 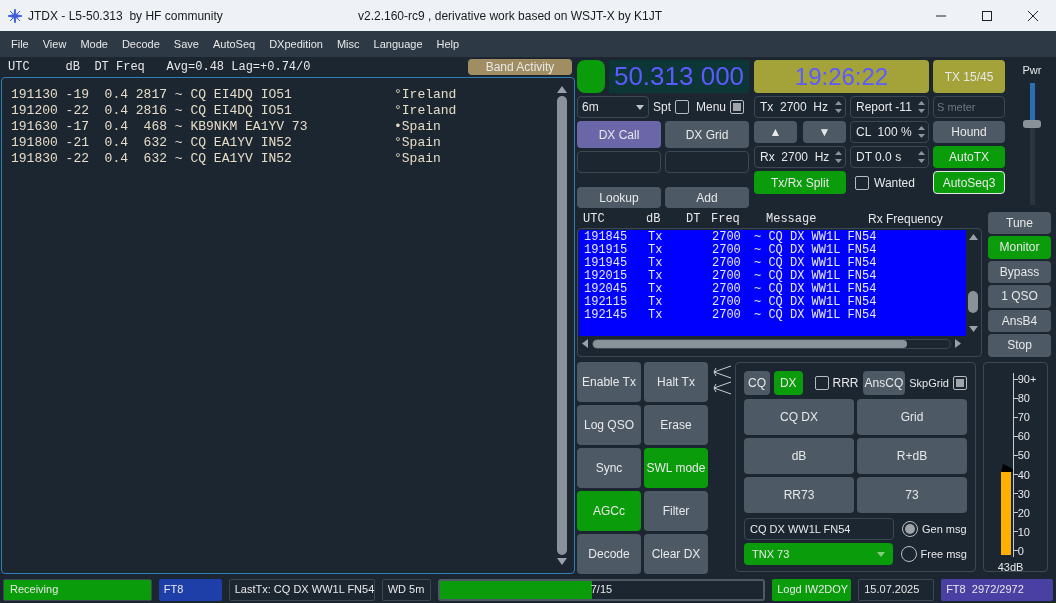 I want to click on close-icon, so click(x=1033, y=15).